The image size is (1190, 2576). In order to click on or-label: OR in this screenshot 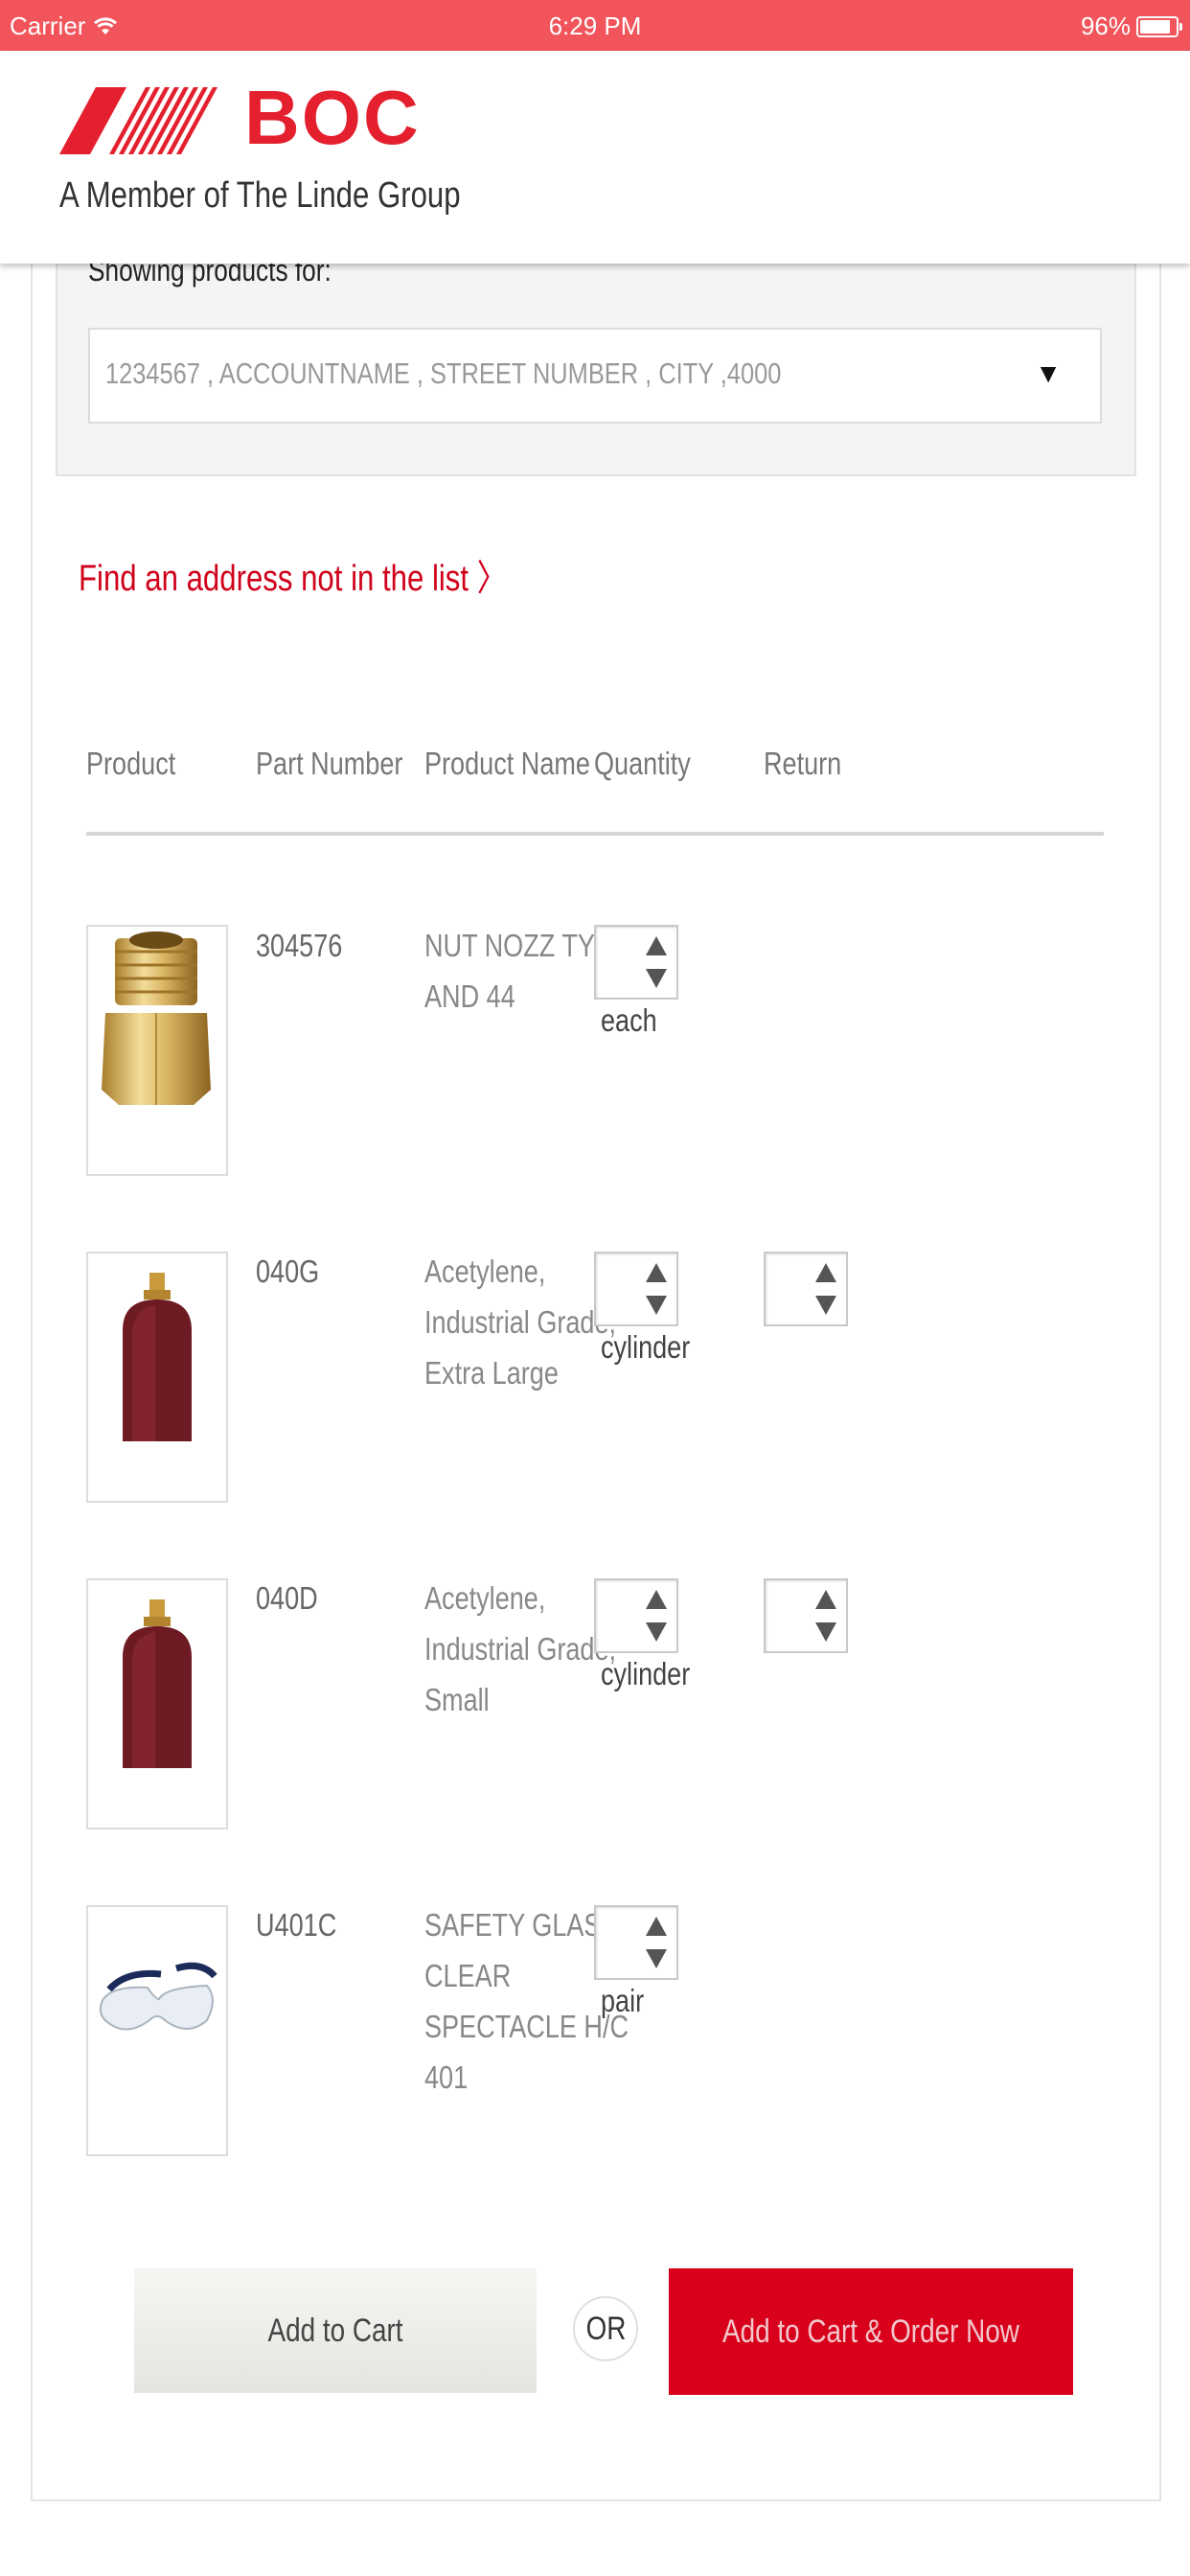, I will do `click(606, 2328)`.